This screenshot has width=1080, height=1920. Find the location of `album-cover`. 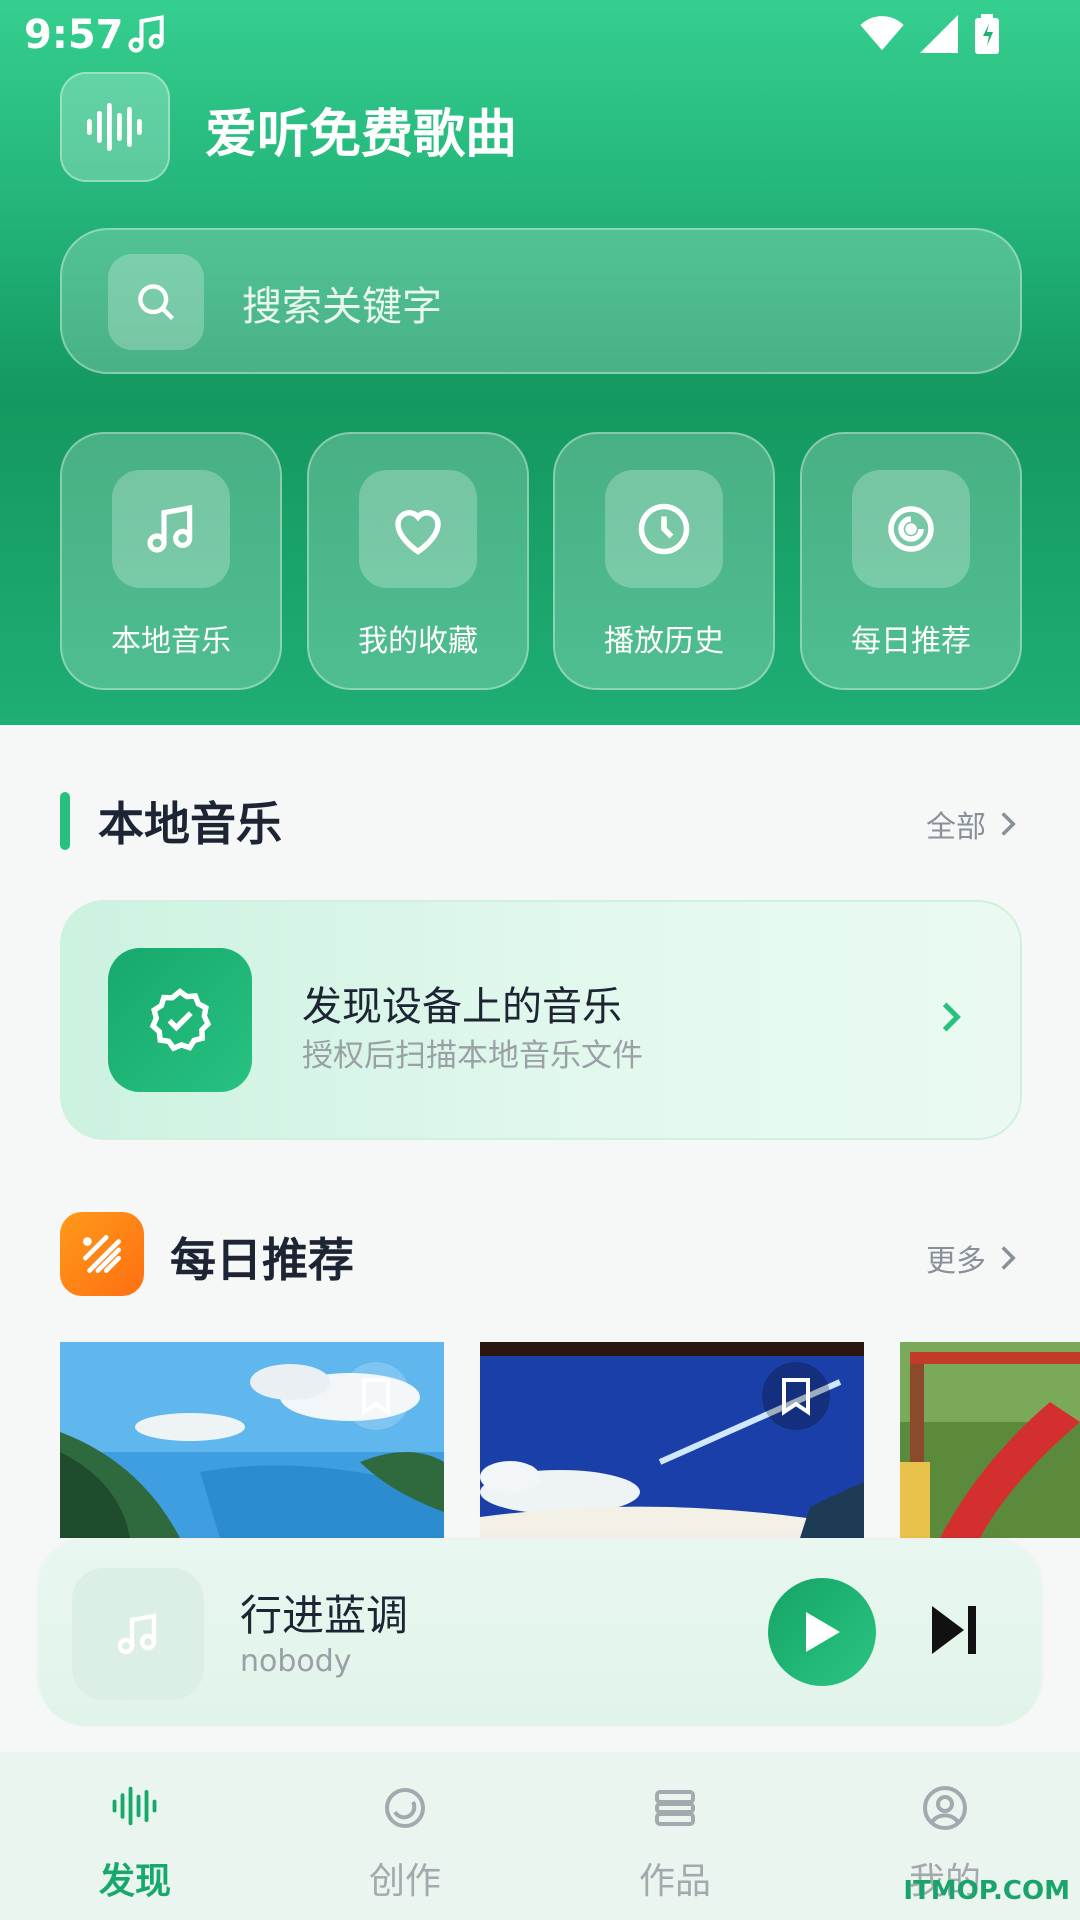

album-cover is located at coordinates (138, 1634).